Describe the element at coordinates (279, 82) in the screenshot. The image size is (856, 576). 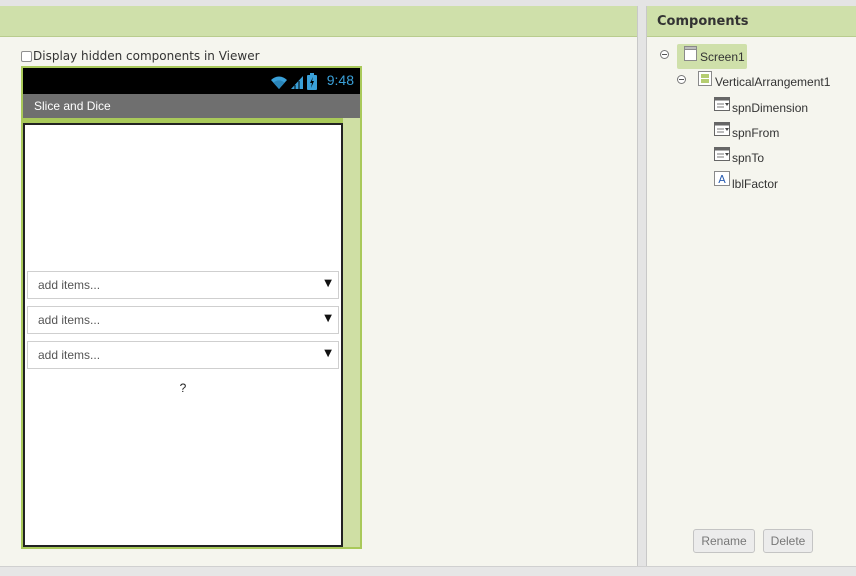
I see `wifi-icon` at that location.